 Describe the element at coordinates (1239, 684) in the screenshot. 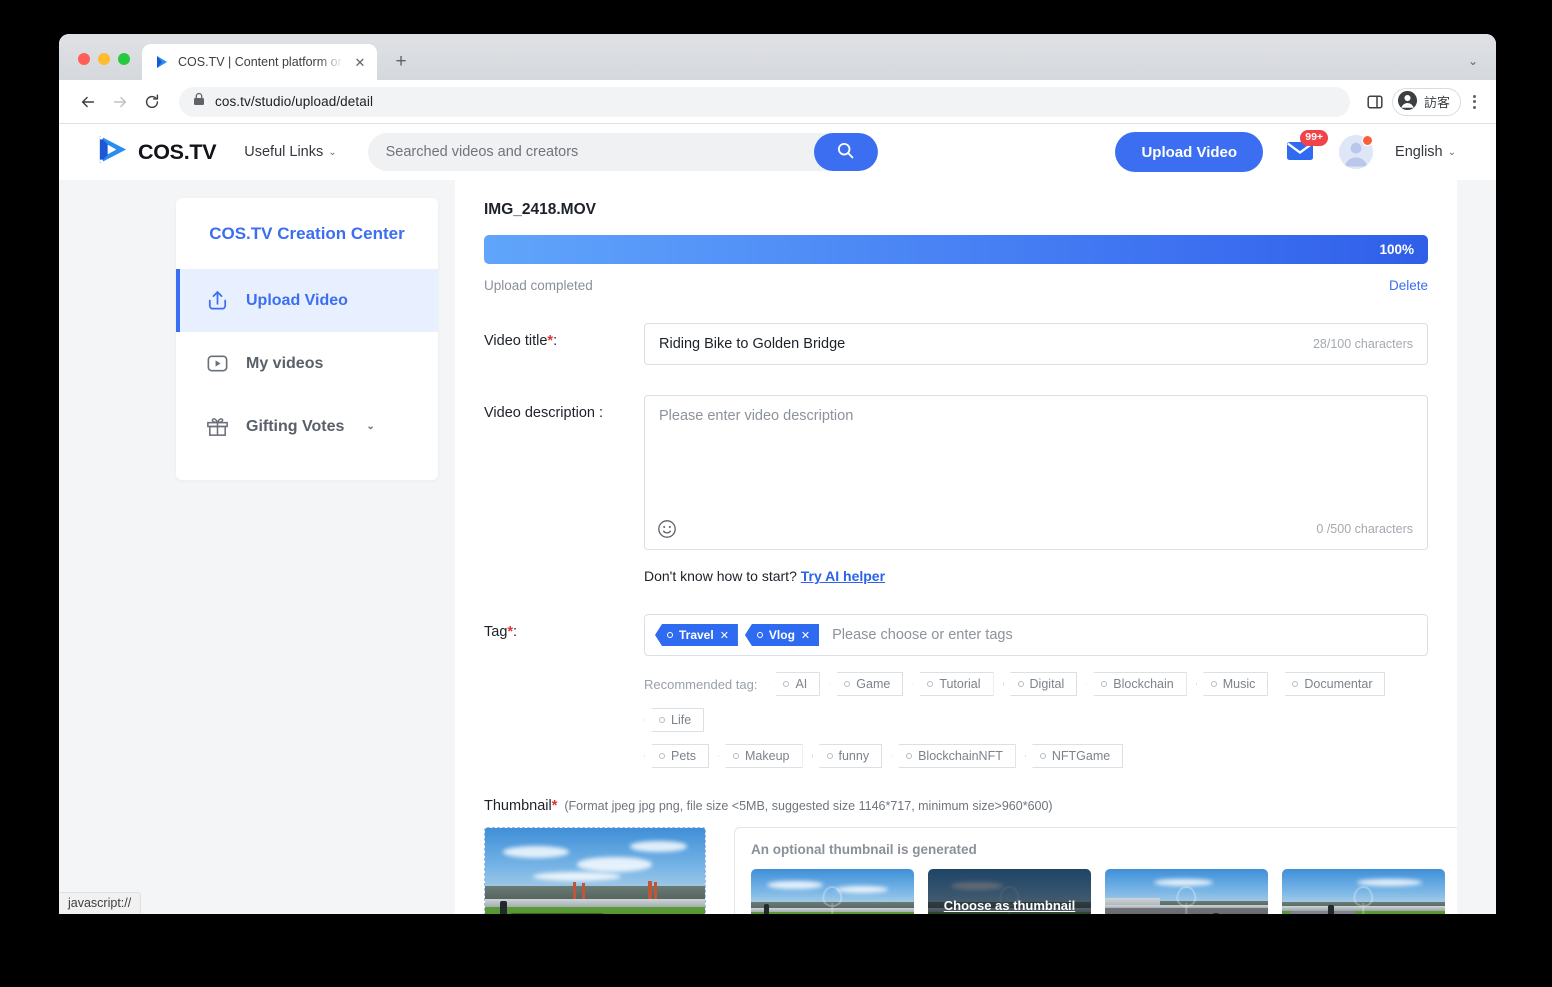

I see `recommended-tag-label: Music` at that location.